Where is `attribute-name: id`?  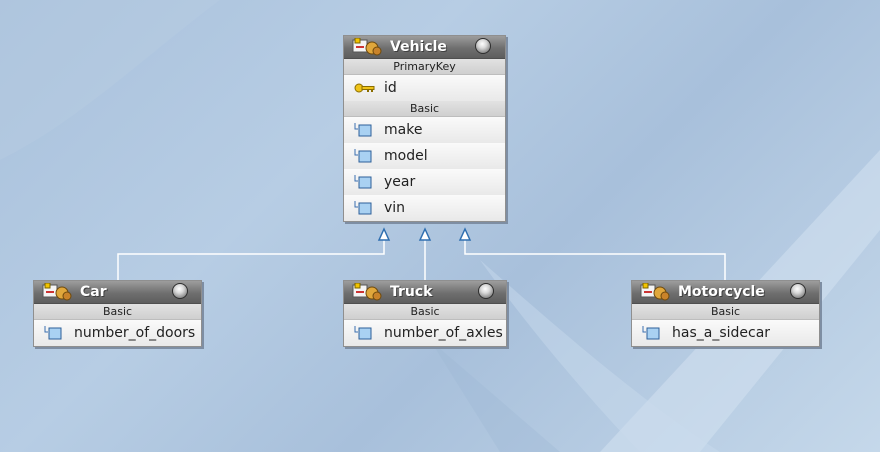 attribute-name: id is located at coordinates (390, 88).